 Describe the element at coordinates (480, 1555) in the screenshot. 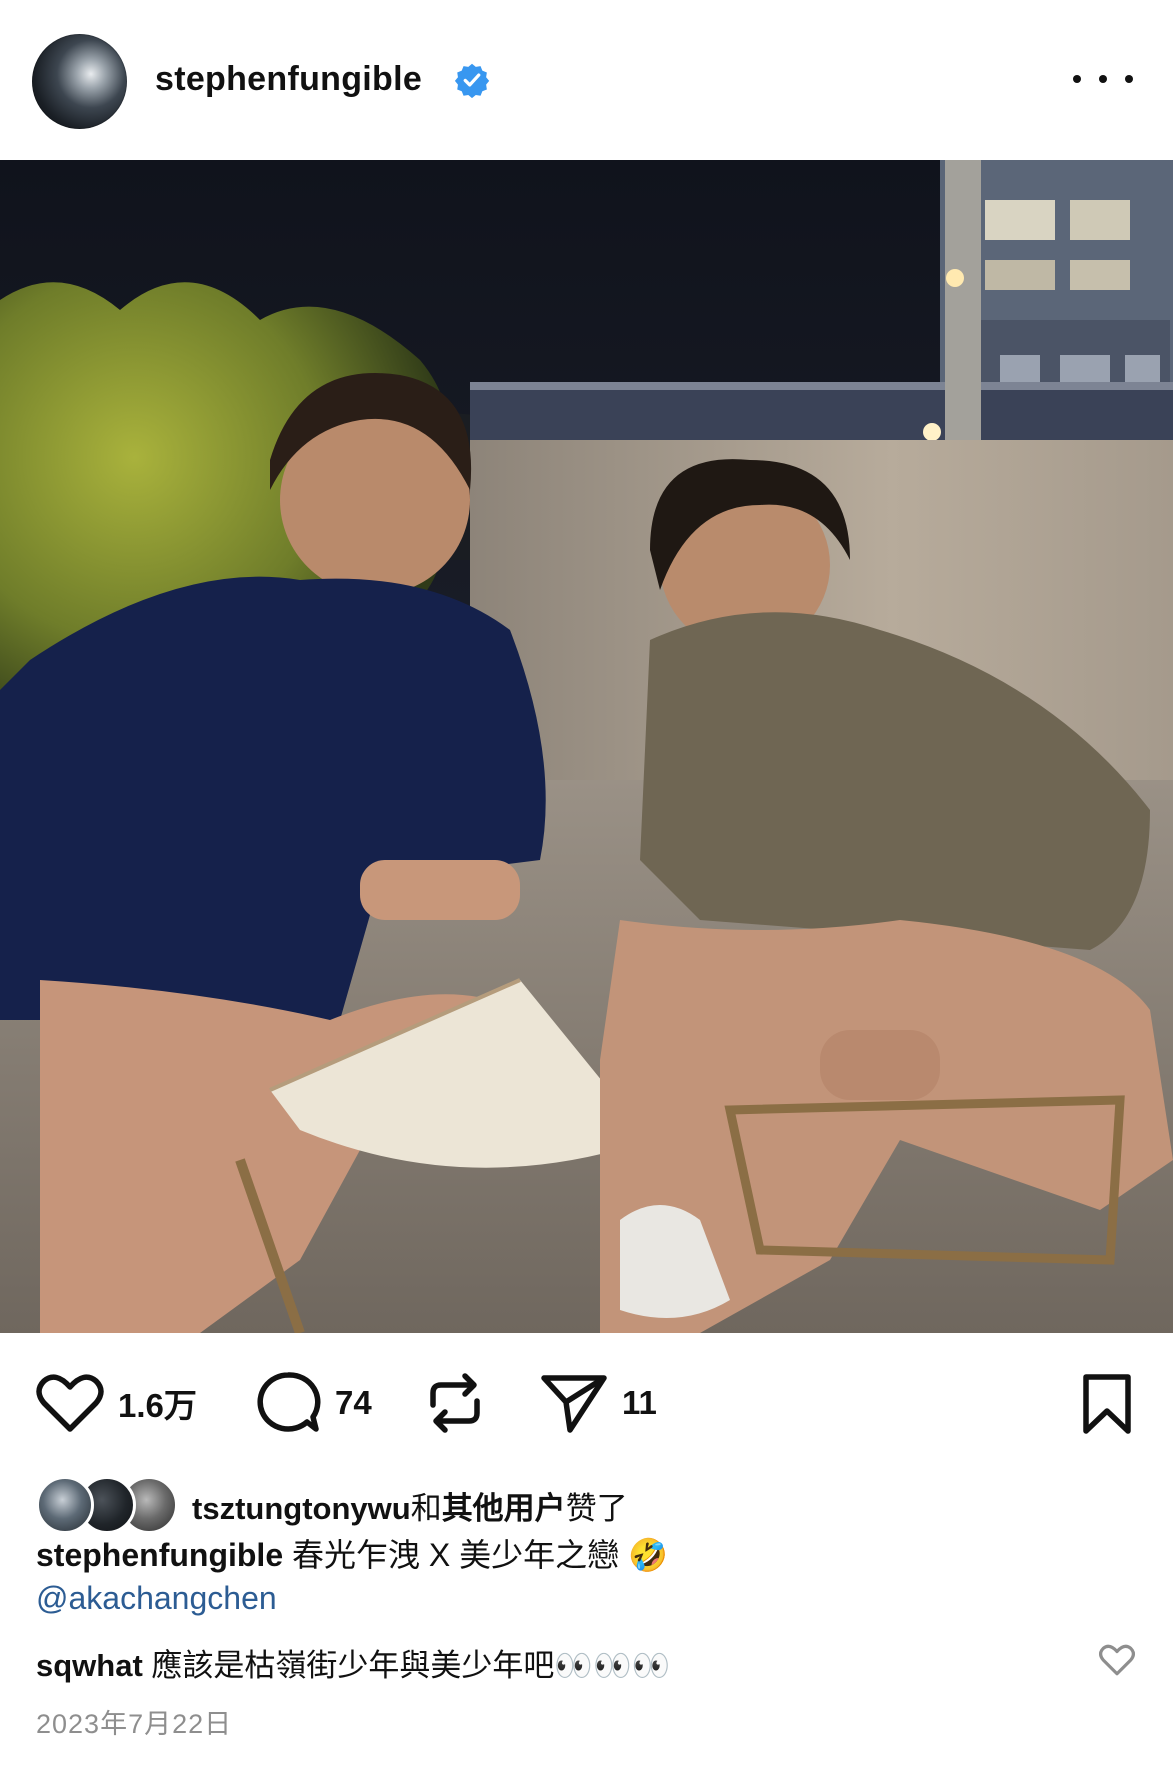

I see `caption-text: 春光乍洩 X 美少年之戀 🤣` at that location.